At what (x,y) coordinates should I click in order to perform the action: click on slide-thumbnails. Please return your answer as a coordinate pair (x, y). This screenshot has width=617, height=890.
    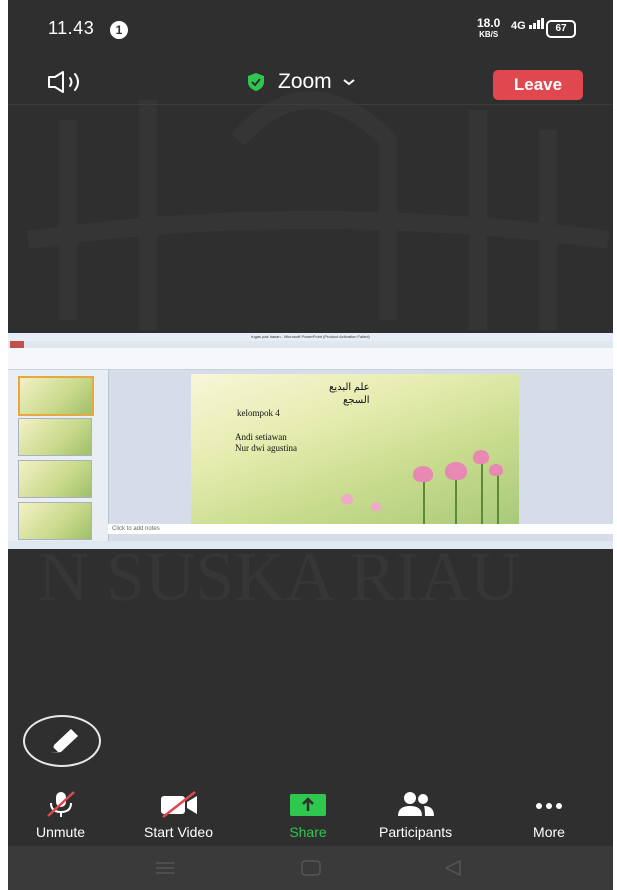
    Looking at the image, I should click on (58, 455).